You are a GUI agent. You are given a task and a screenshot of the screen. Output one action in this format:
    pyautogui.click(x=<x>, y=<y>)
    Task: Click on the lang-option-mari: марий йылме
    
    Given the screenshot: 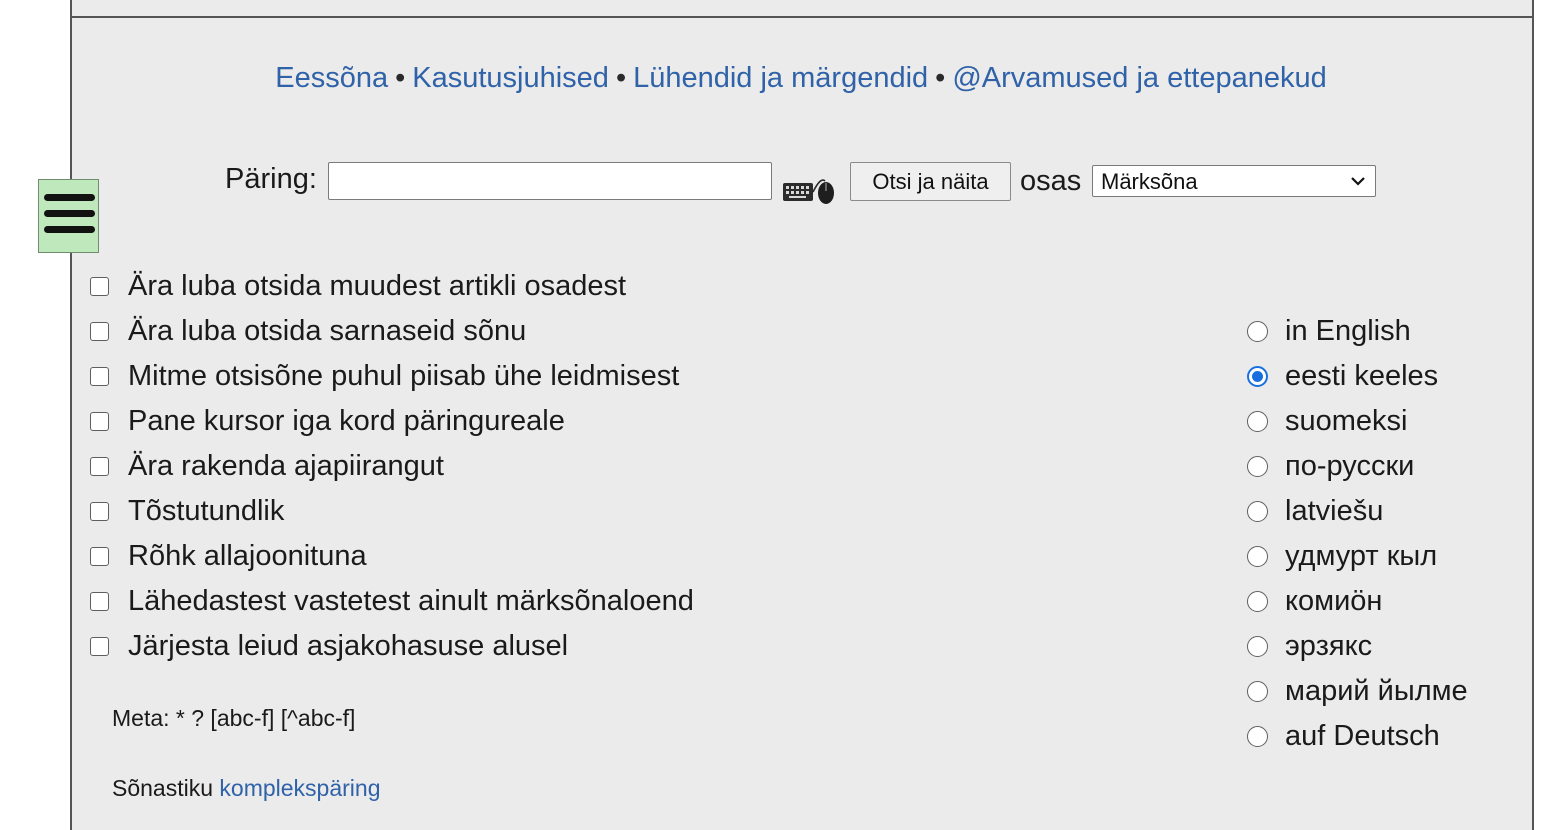 What is the action you would take?
    pyautogui.click(x=1357, y=691)
    